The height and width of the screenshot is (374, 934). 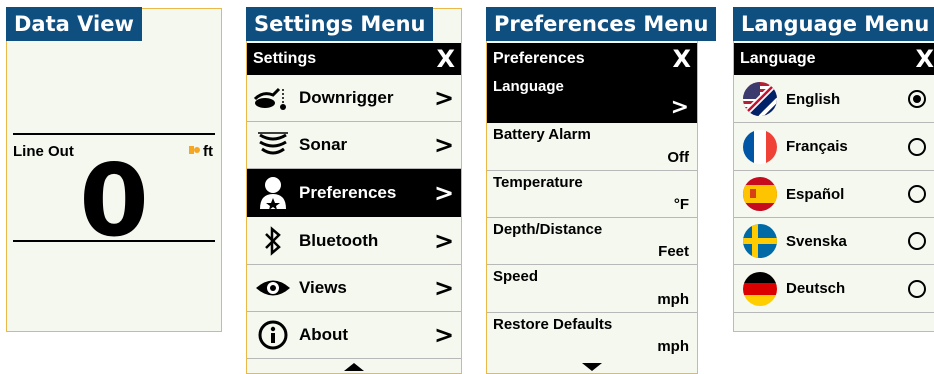 I want to click on menu-item-about: About >, so click(x=354, y=335).